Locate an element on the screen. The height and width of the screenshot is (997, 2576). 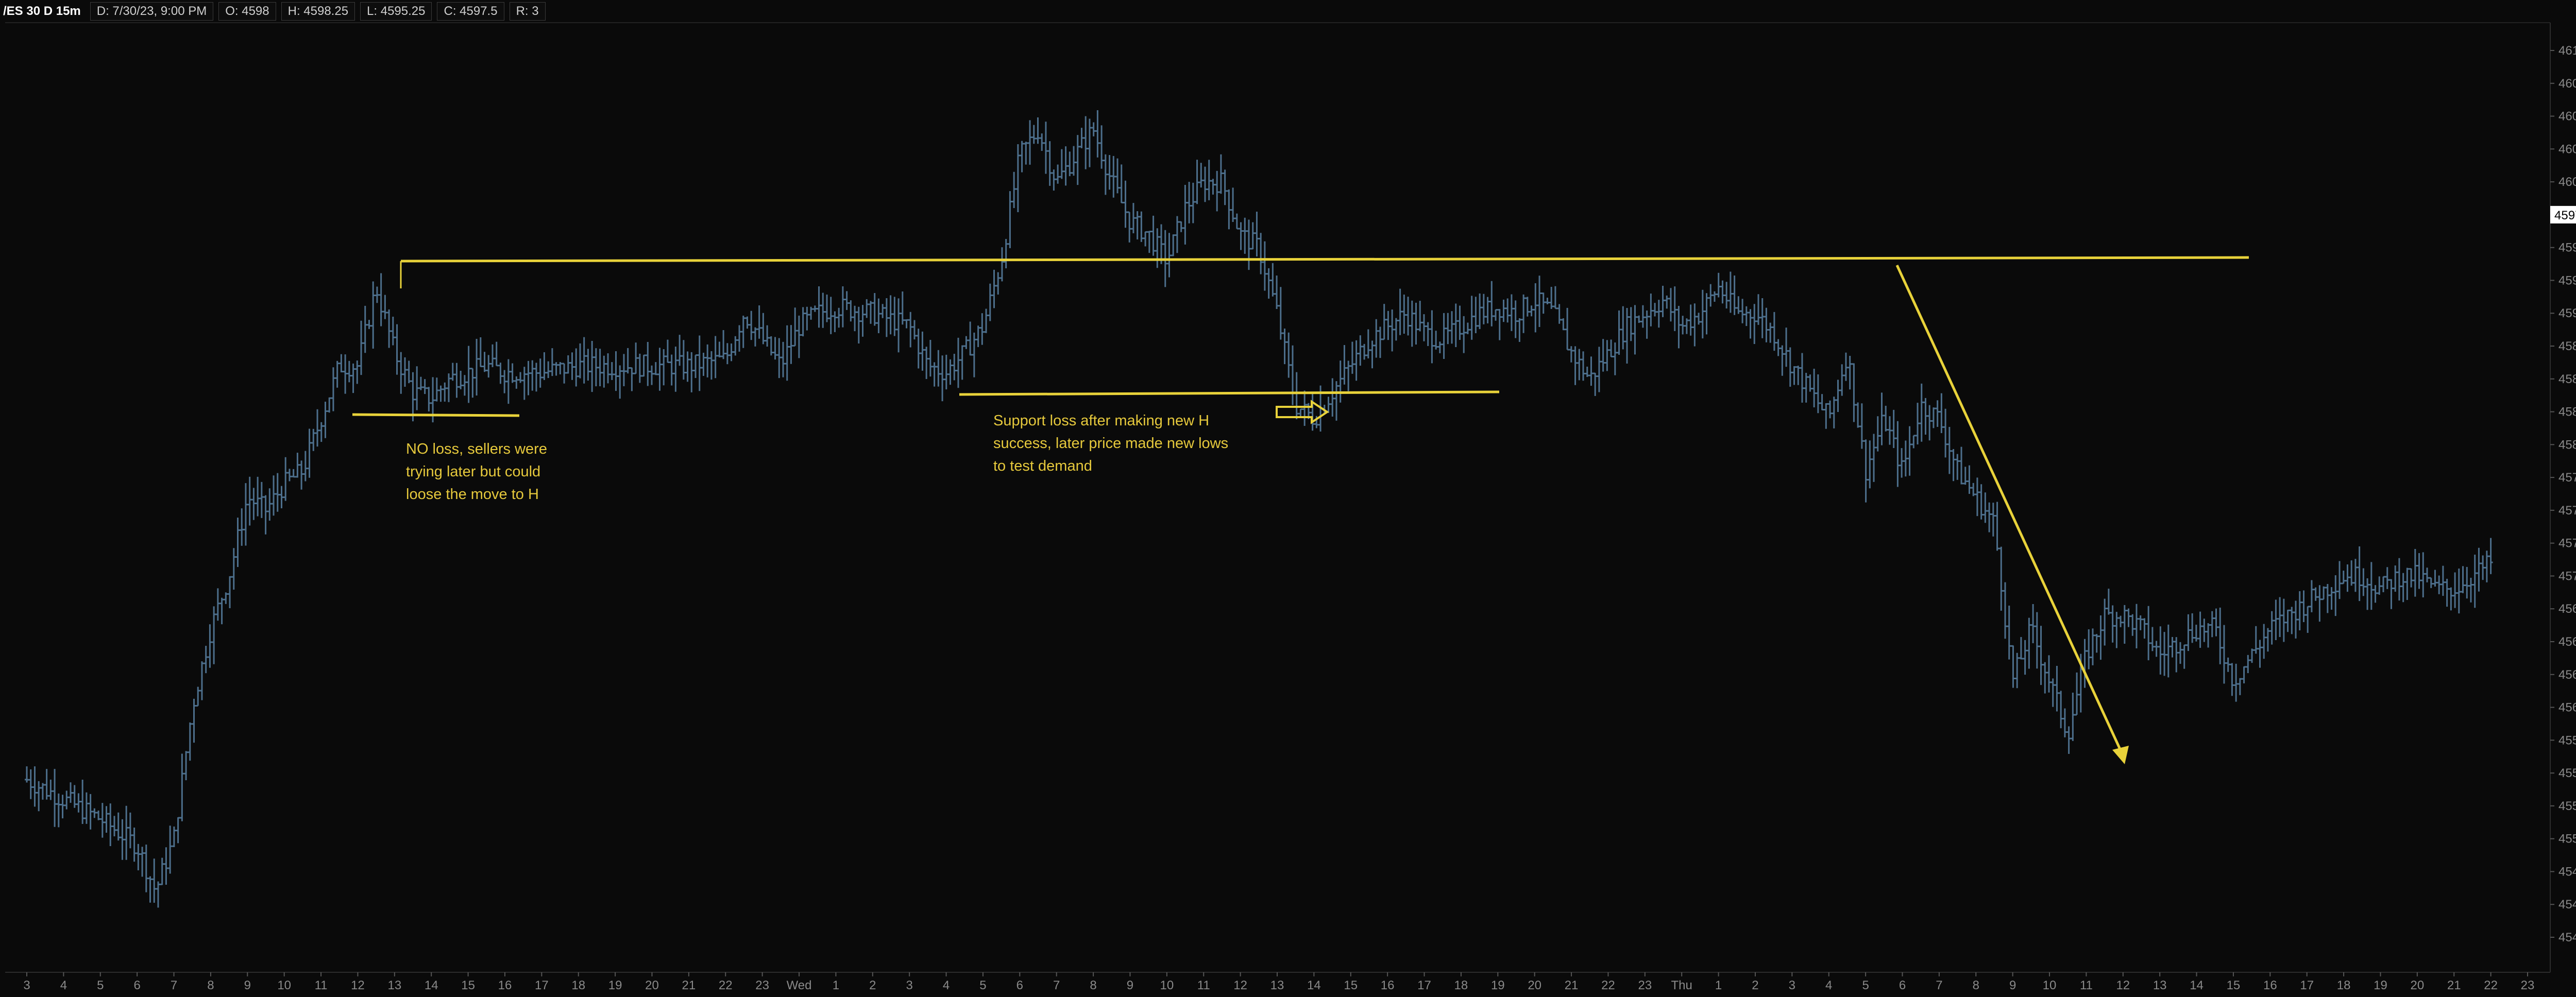
time-tick-label: 18 is located at coordinates (578, 985).